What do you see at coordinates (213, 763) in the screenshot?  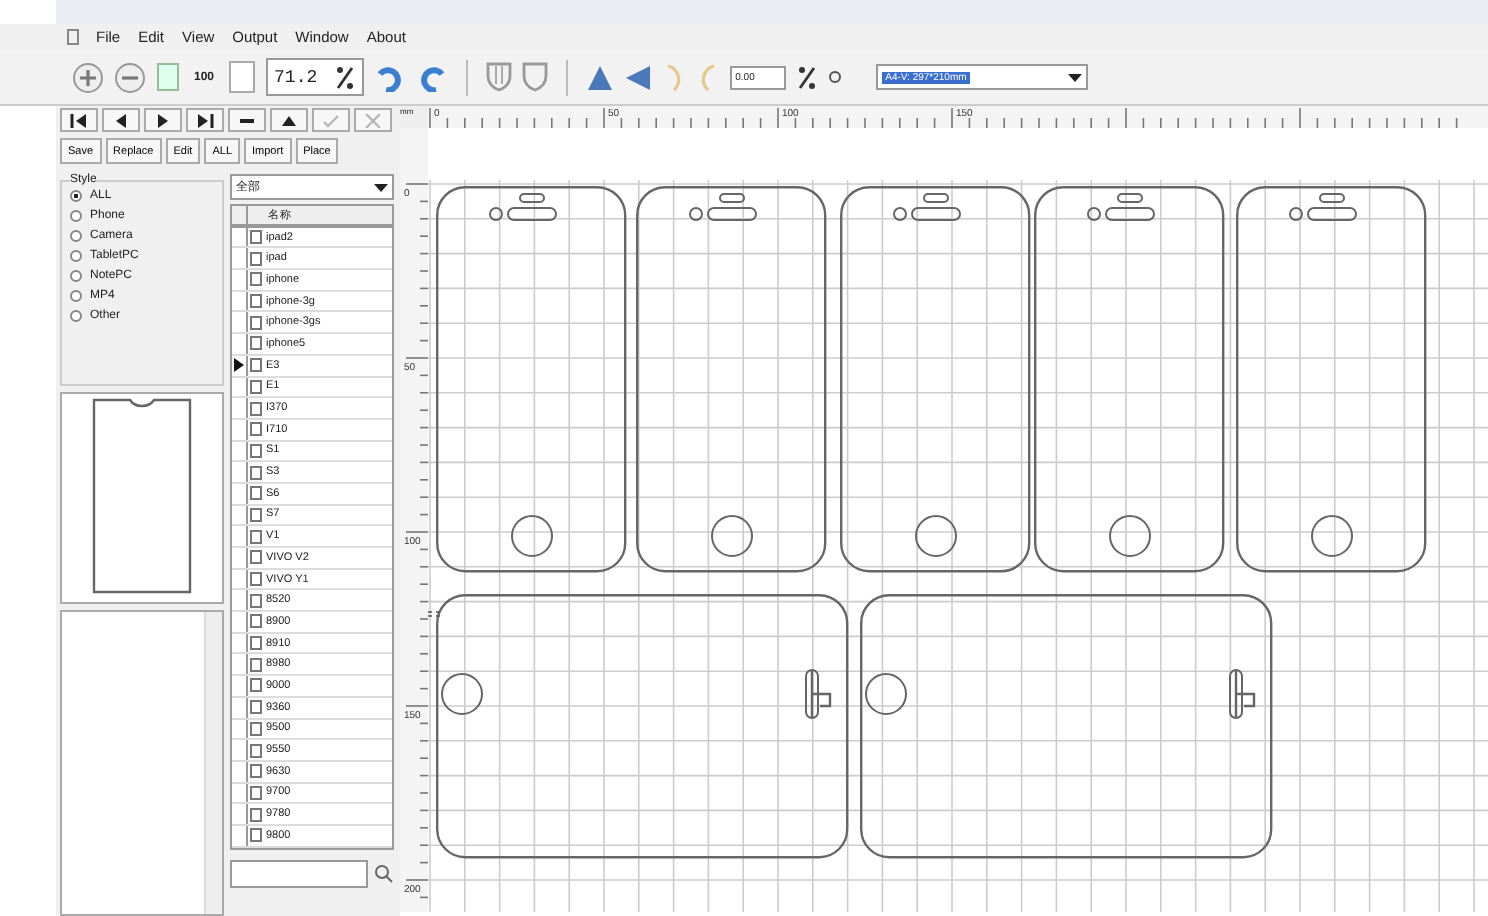 I see `scrollbar` at bounding box center [213, 763].